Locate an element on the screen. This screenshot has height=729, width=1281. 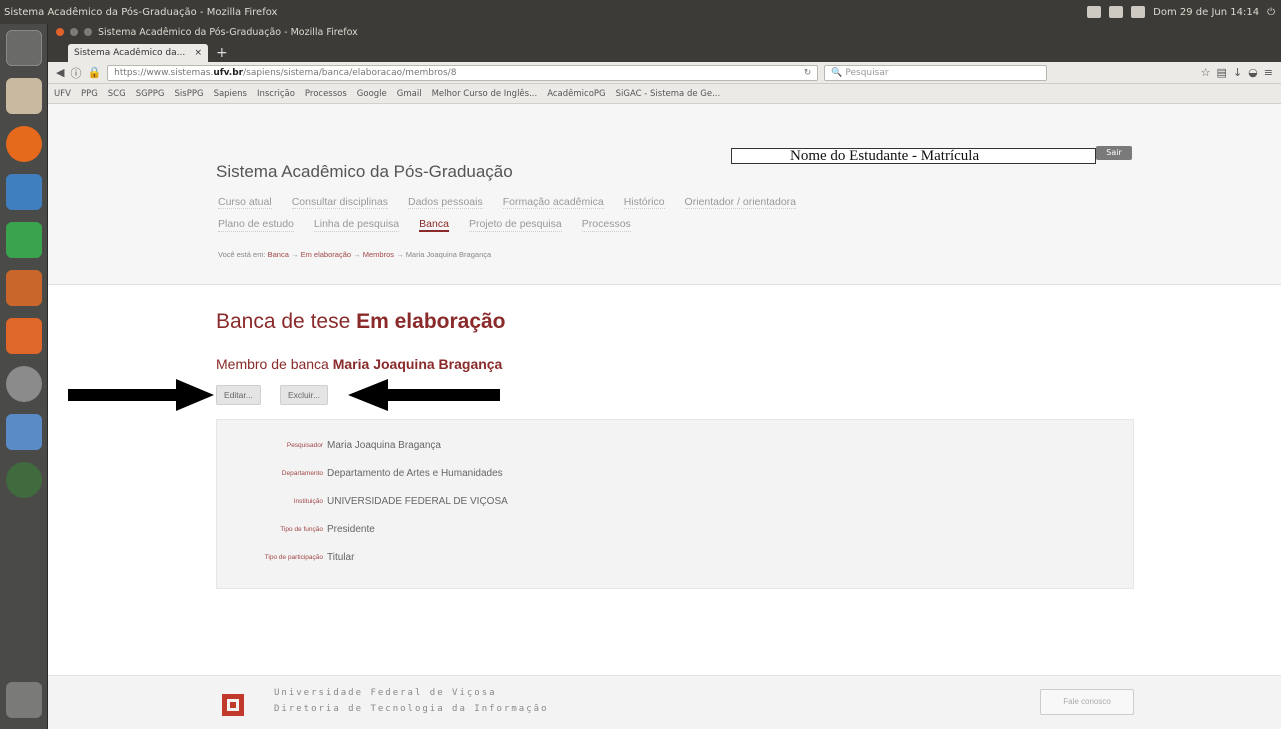
bookmark-item: UFV is located at coordinates (62, 94).